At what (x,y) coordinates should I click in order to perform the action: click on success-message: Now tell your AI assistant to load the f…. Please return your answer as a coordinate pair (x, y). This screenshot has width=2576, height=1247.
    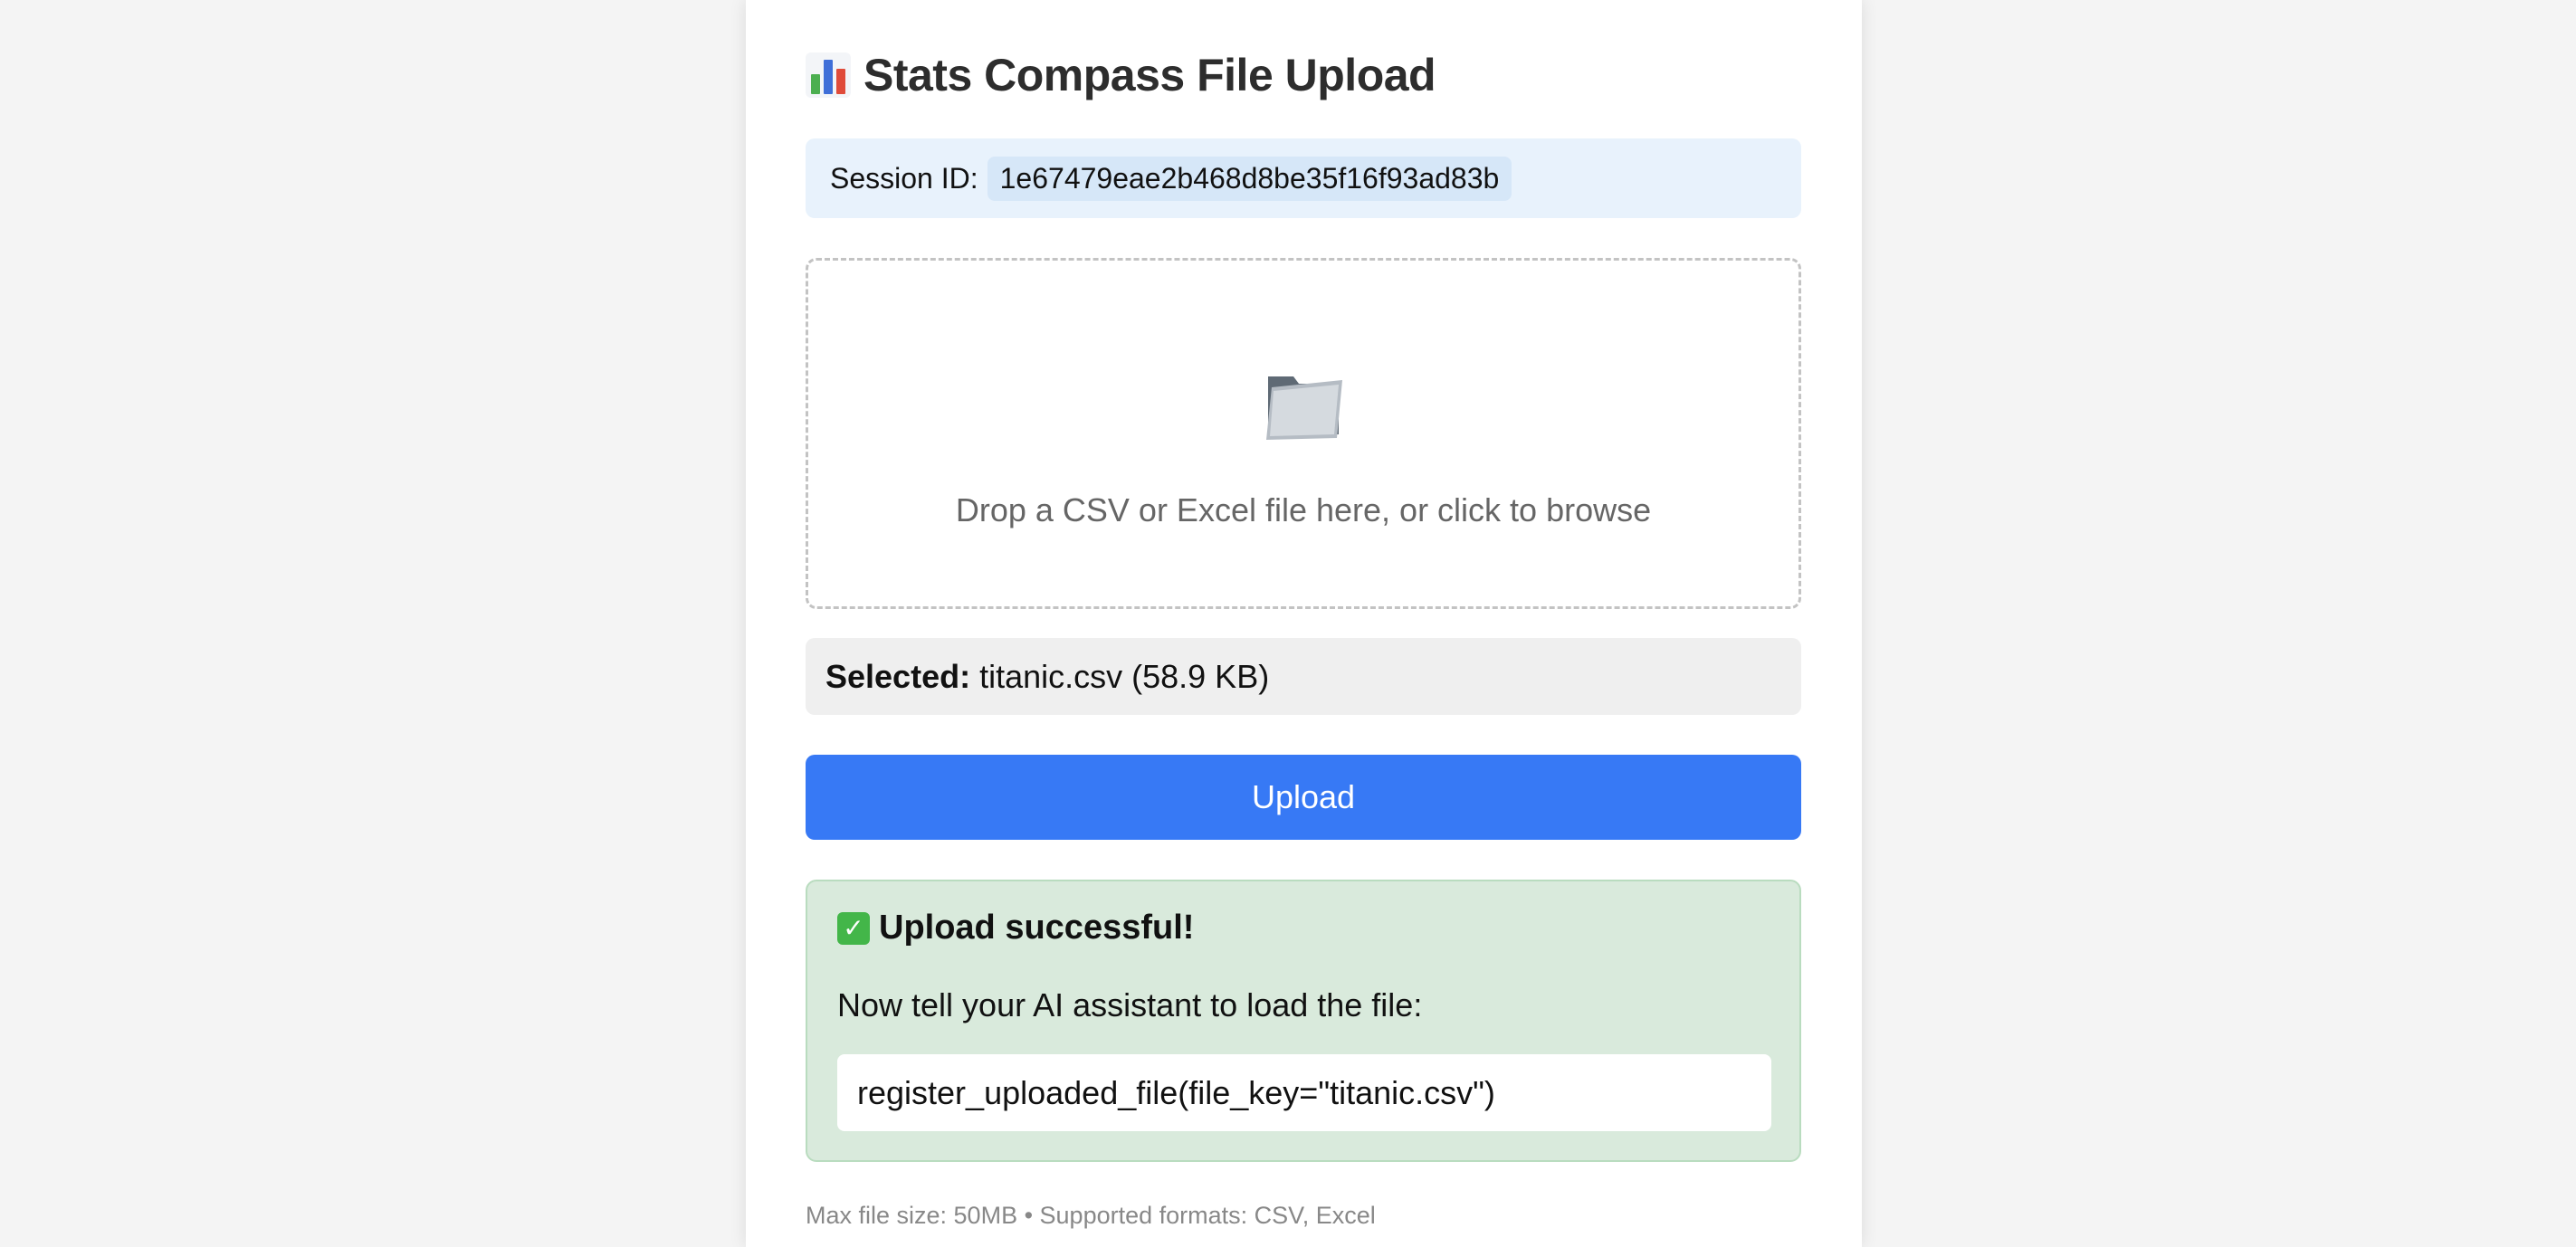
    Looking at the image, I should click on (1130, 1004).